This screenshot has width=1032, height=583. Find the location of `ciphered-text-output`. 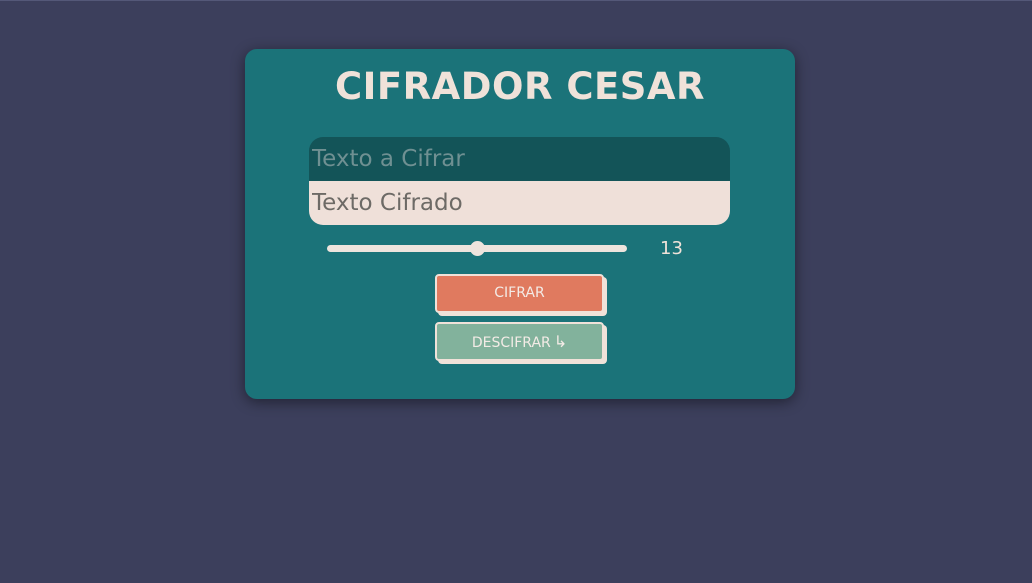

ciphered-text-output is located at coordinates (519, 203).